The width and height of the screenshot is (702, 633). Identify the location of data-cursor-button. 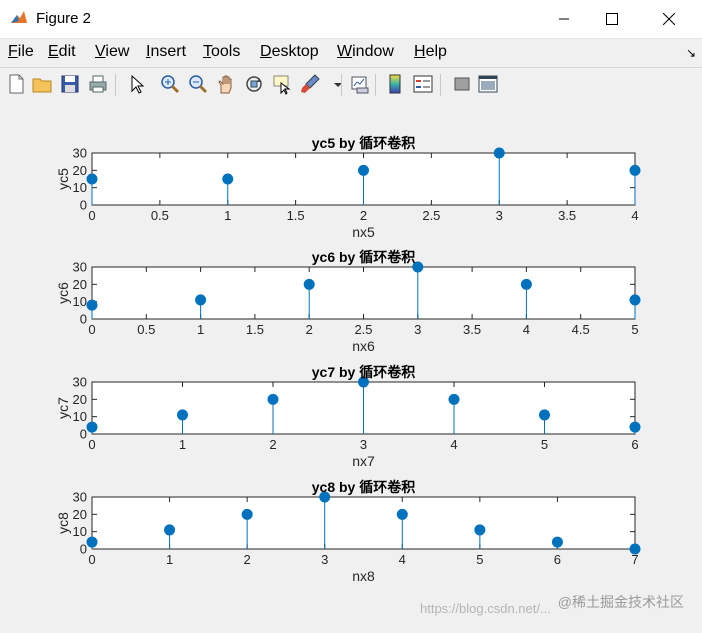
(282, 84).